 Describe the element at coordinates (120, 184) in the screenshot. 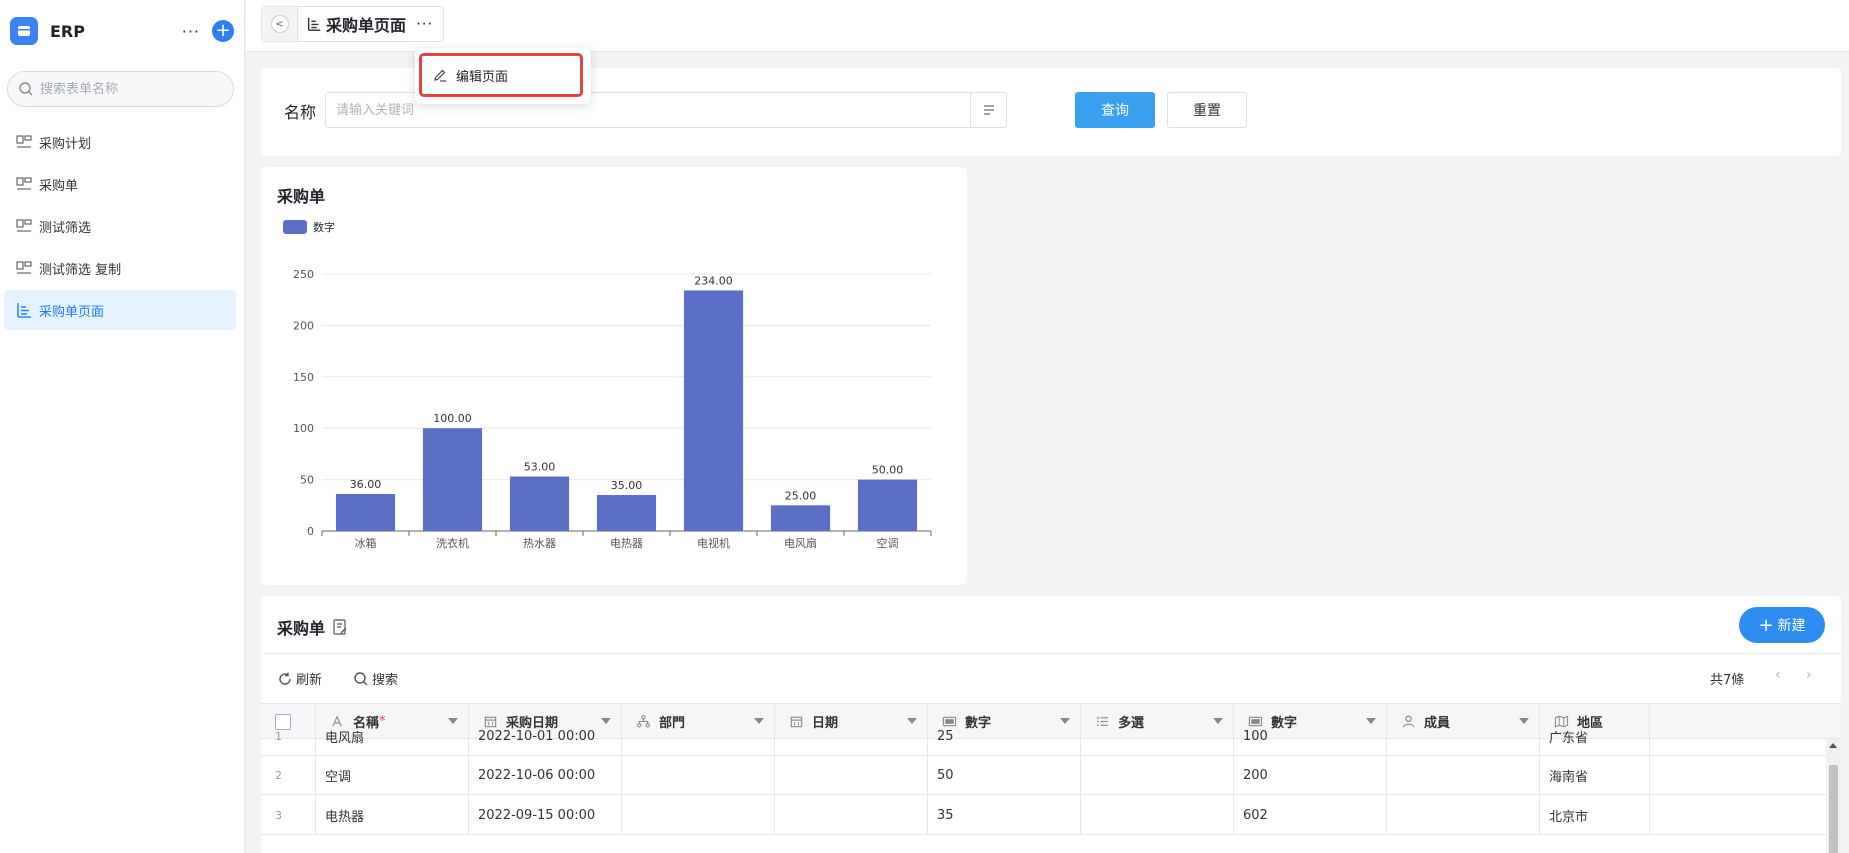

I see `sidebar-item-purchase-order: 采购单` at that location.